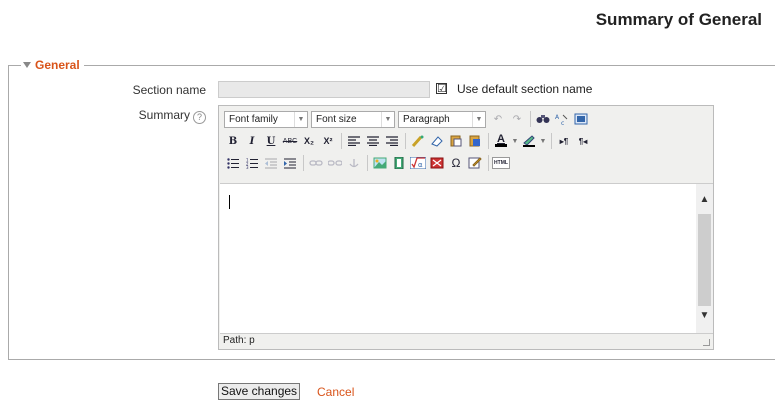  I want to click on toolbar-row-3: 123 α Ω HTML, so click(367, 163).